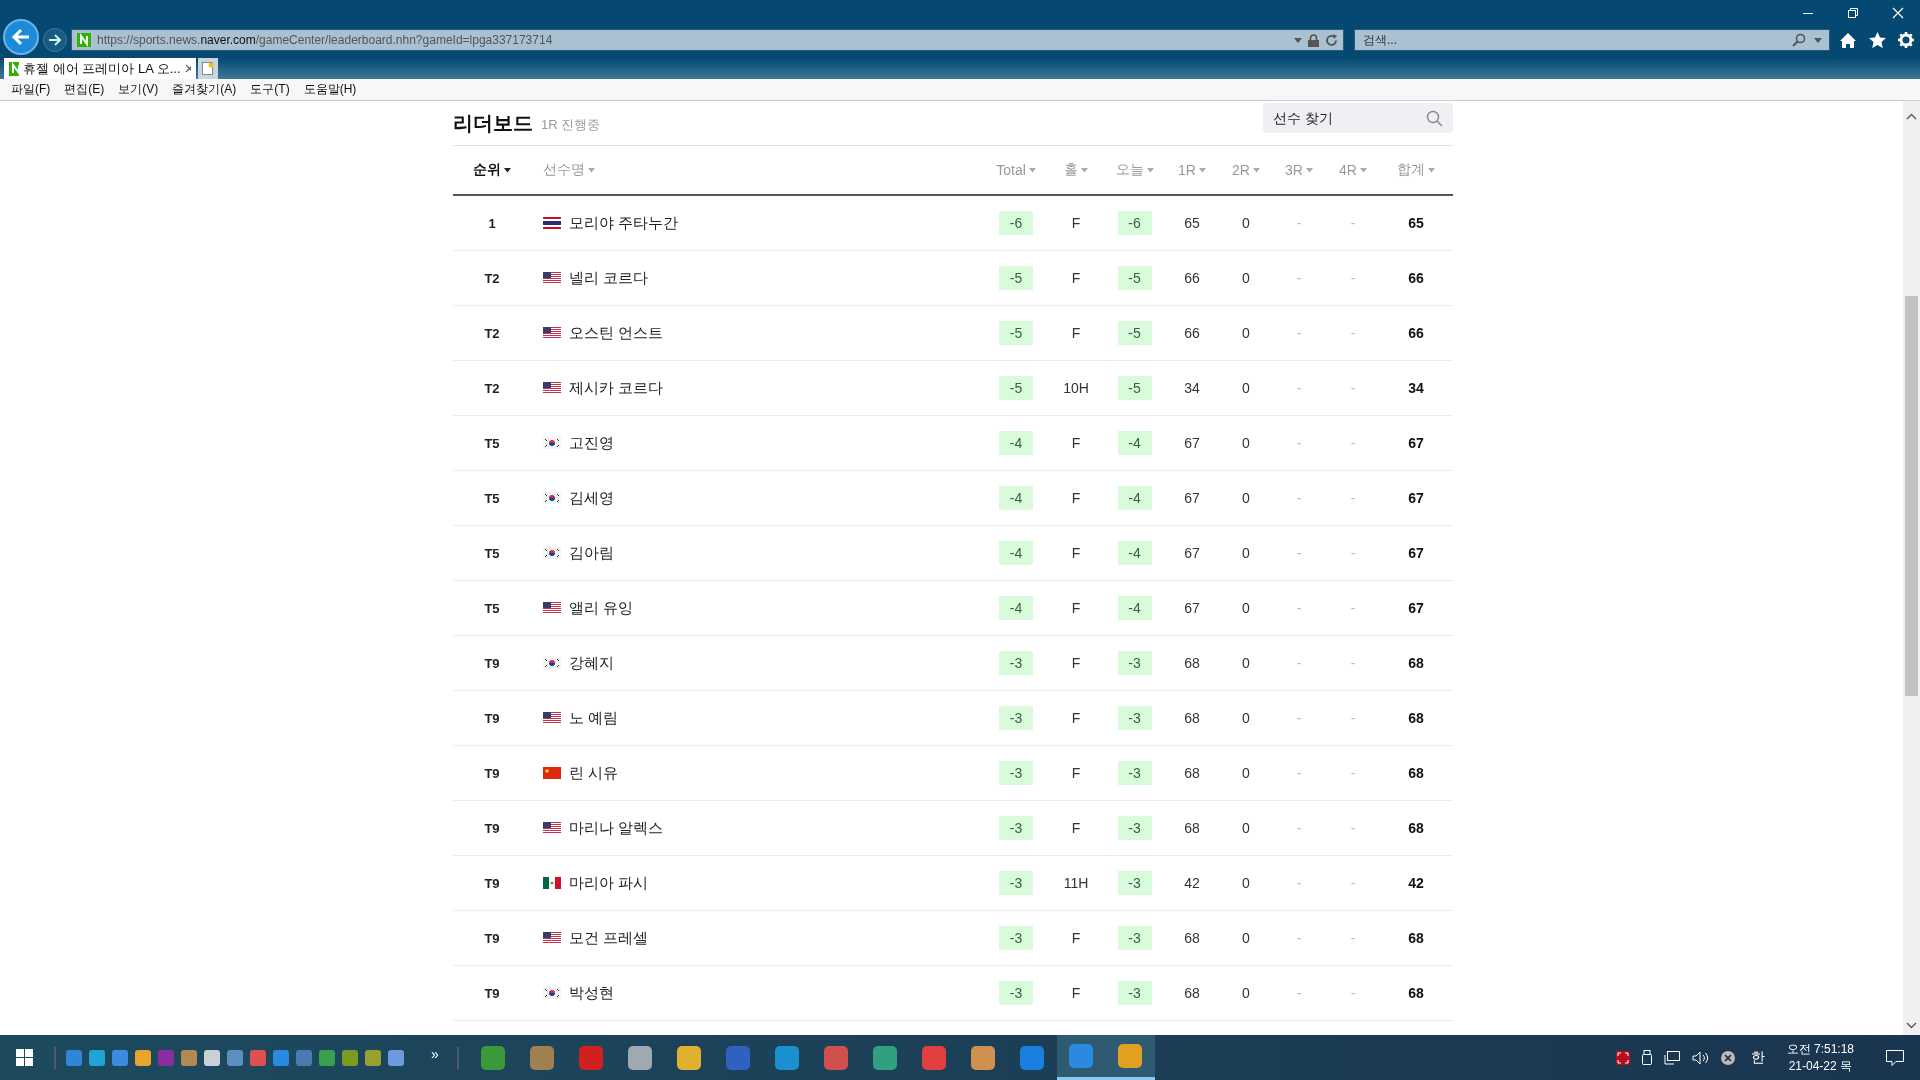  I want to click on rank-cell-text: T2, so click(492, 388).